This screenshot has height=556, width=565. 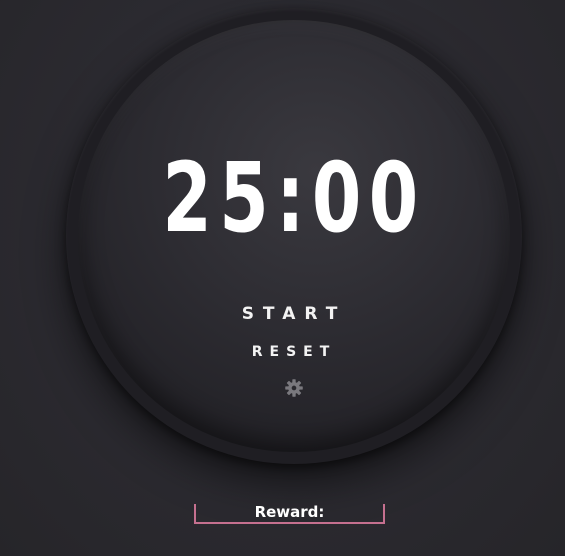 What do you see at coordinates (294, 388) in the screenshot?
I see `gear-icon` at bounding box center [294, 388].